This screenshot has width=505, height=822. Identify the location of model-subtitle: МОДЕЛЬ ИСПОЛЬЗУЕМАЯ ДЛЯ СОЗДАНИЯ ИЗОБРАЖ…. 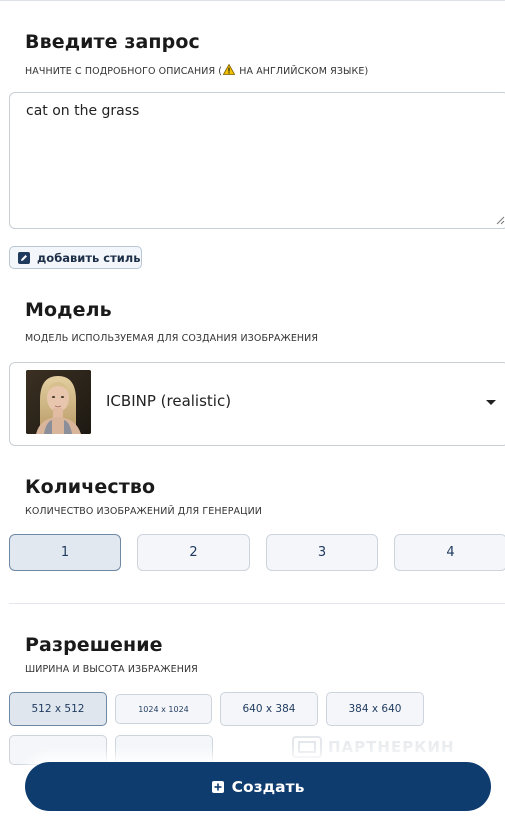
(172, 338).